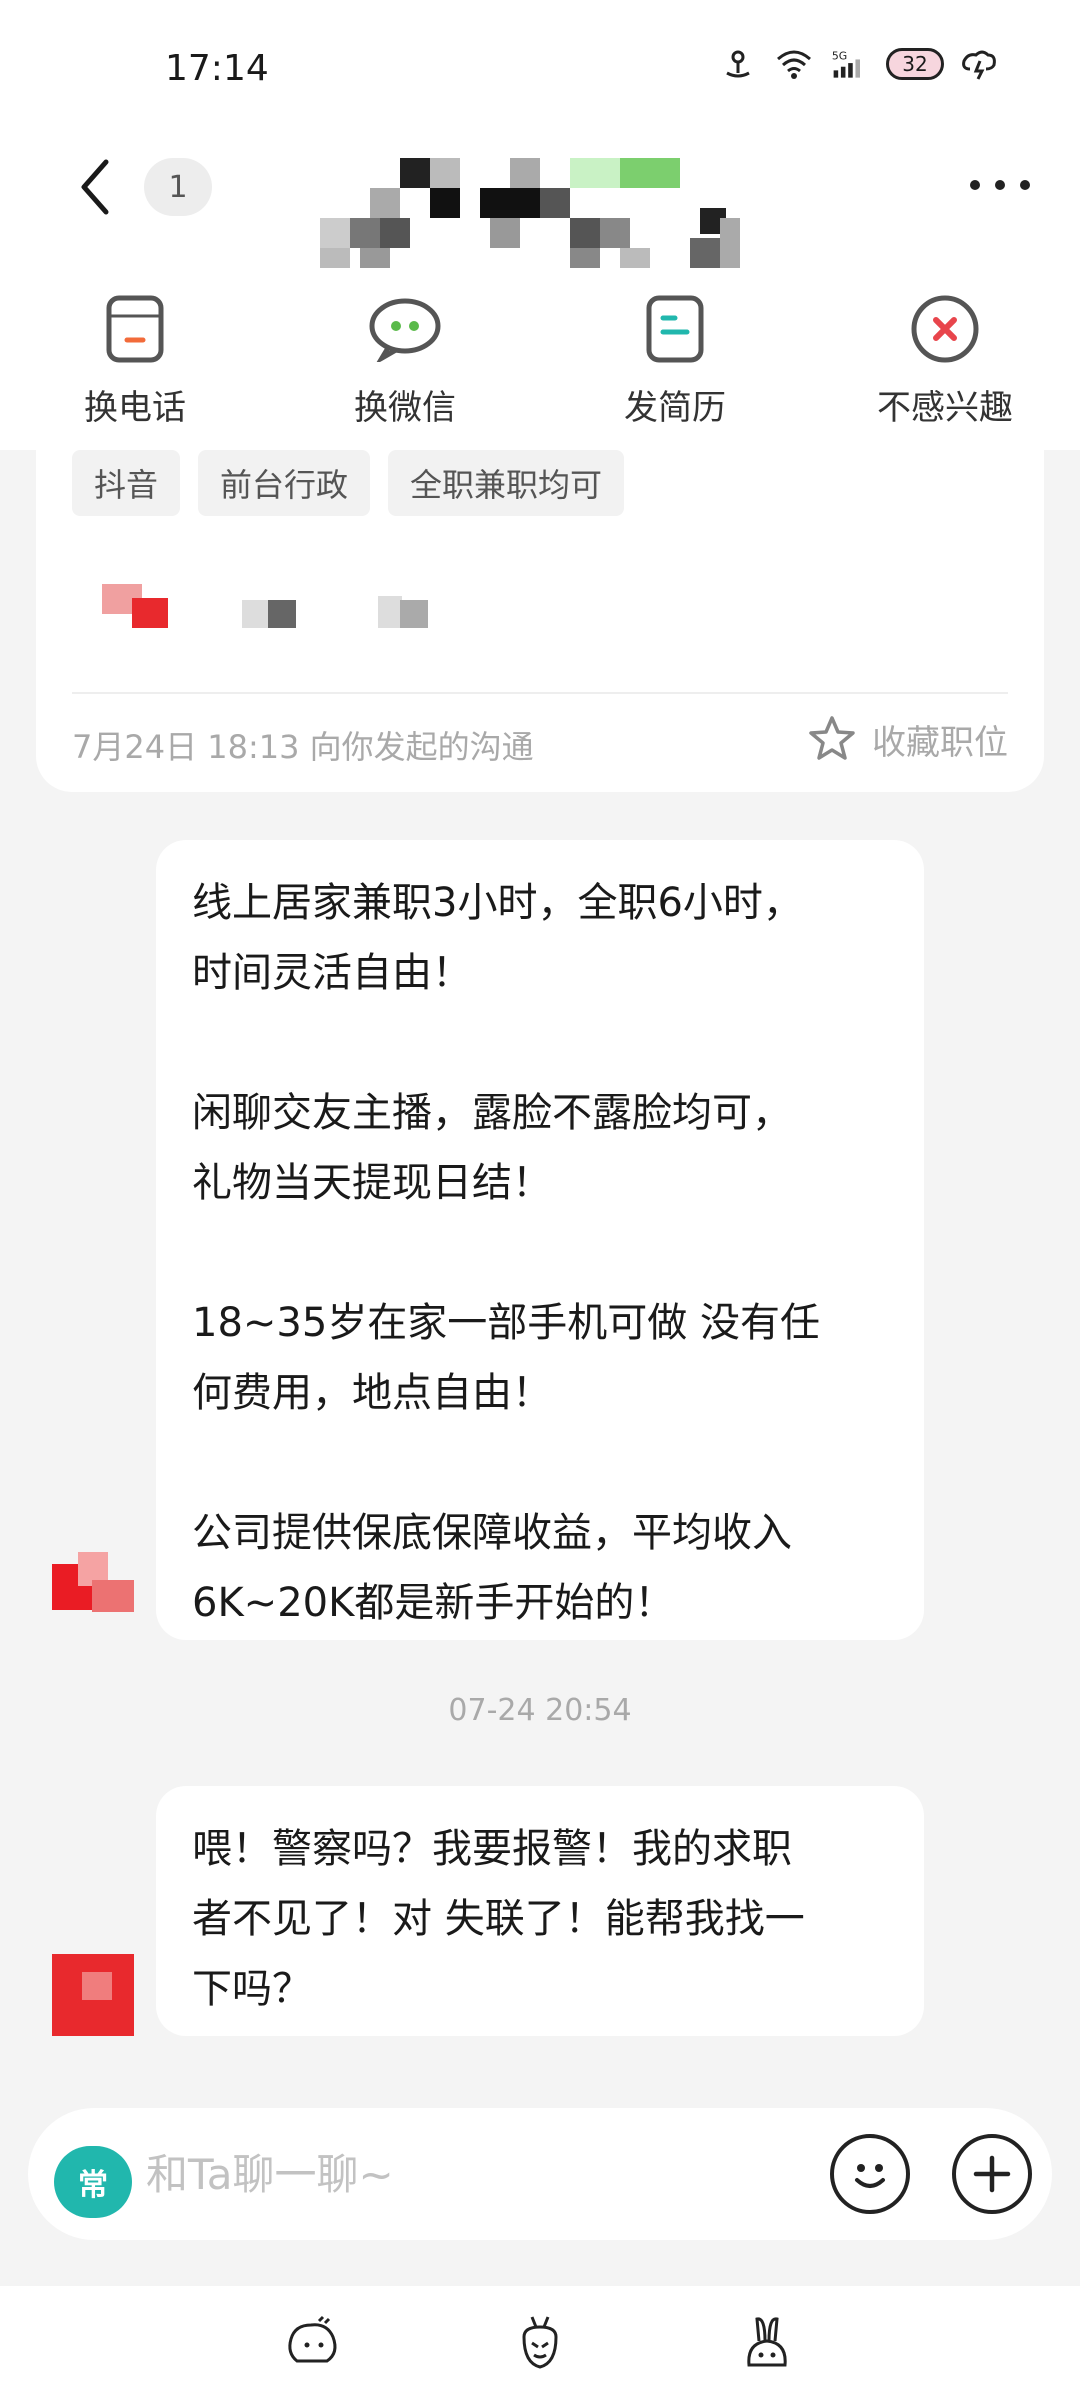 This screenshot has height=2400, width=1080. Describe the element at coordinates (405, 329) in the screenshot. I see `wechat-icon` at that location.